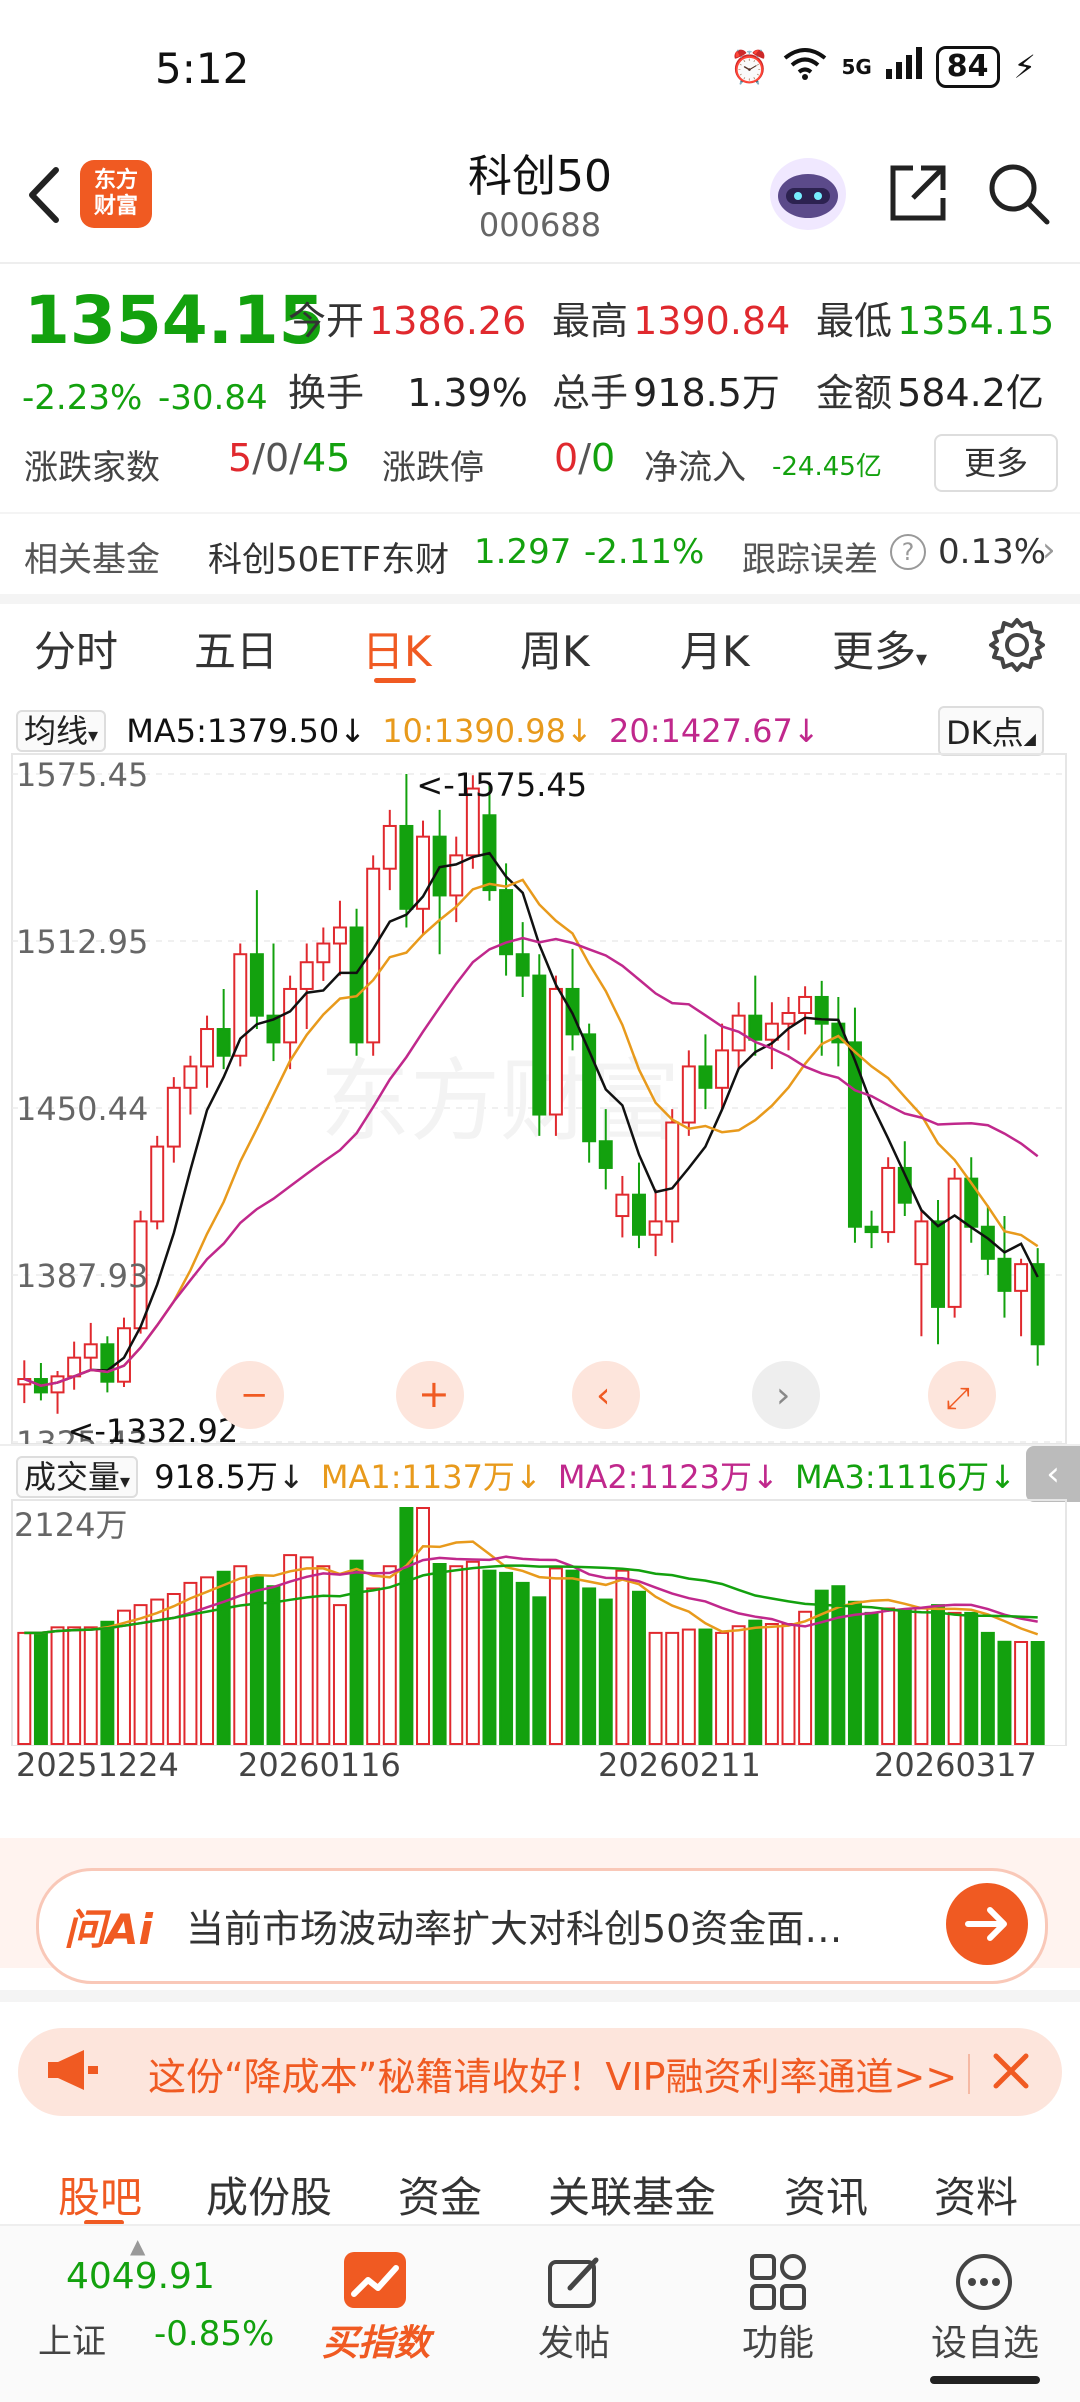 Image resolution: width=1080 pixels, height=2402 pixels. I want to click on arrow-down-icon: ↓, so click(528, 1477).